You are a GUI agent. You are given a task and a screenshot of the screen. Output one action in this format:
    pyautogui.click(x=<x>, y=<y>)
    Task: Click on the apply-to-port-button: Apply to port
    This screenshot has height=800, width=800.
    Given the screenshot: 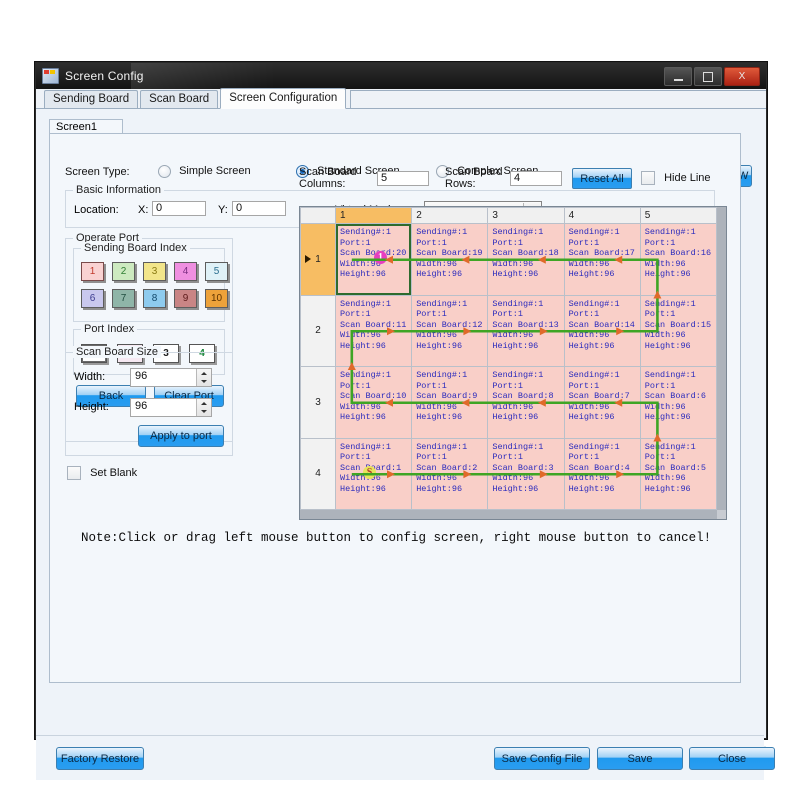 What is the action you would take?
    pyautogui.click(x=181, y=436)
    